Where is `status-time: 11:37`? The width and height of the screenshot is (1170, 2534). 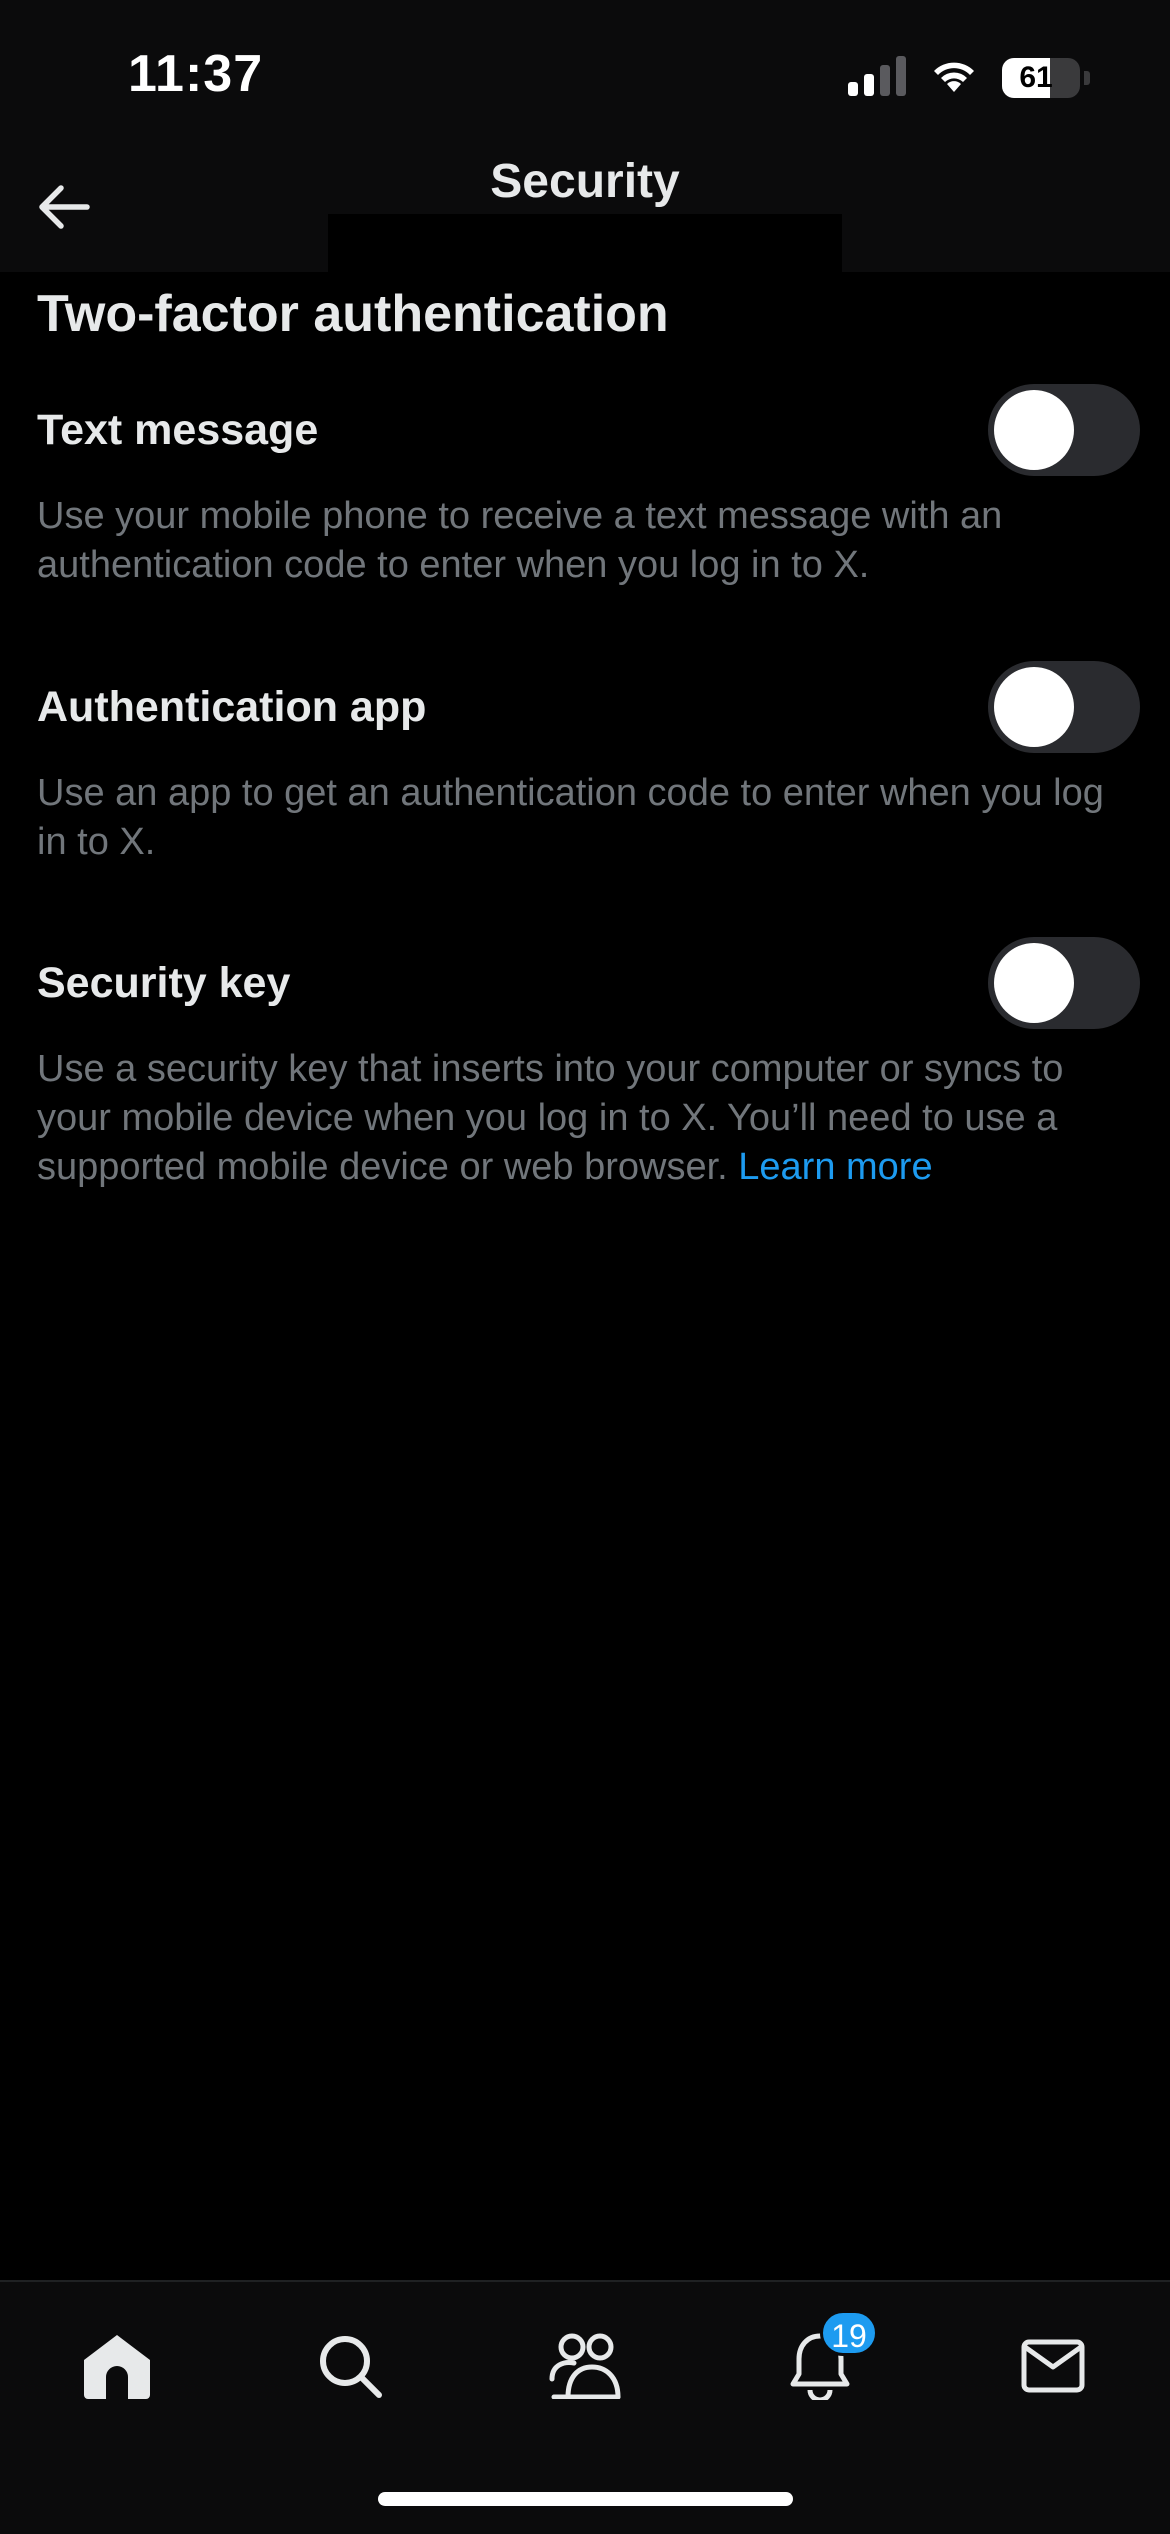
status-time: 11:37 is located at coordinates (196, 74).